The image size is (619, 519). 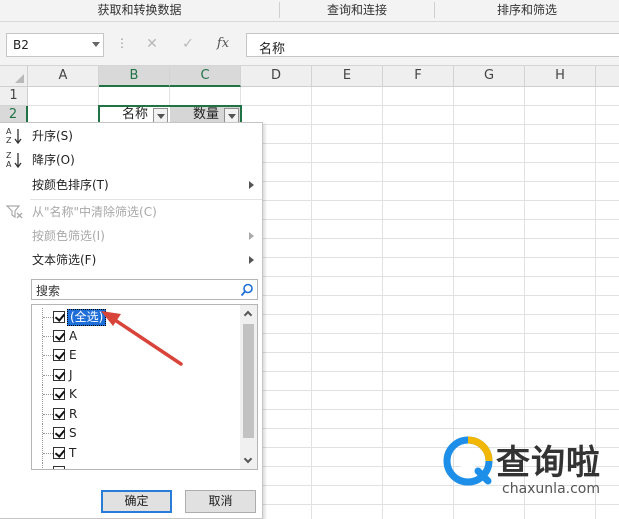 What do you see at coordinates (15, 136) in the screenshot?
I see `sort-az-icon: A Z` at bounding box center [15, 136].